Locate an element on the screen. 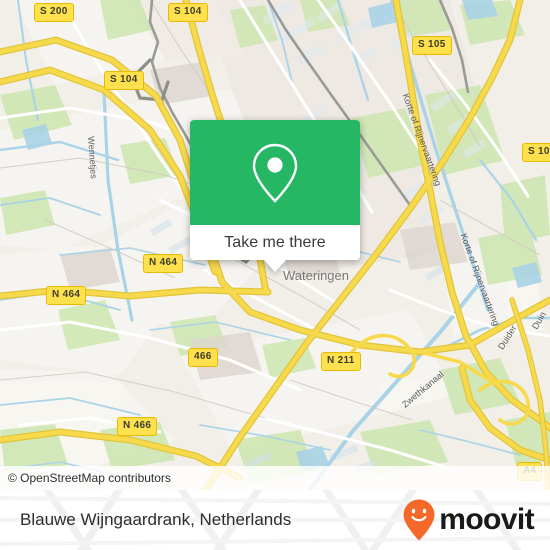 The width and height of the screenshot is (550, 550). osm-attribution-text: © OpenStreetMap contributors is located at coordinates (89, 478).